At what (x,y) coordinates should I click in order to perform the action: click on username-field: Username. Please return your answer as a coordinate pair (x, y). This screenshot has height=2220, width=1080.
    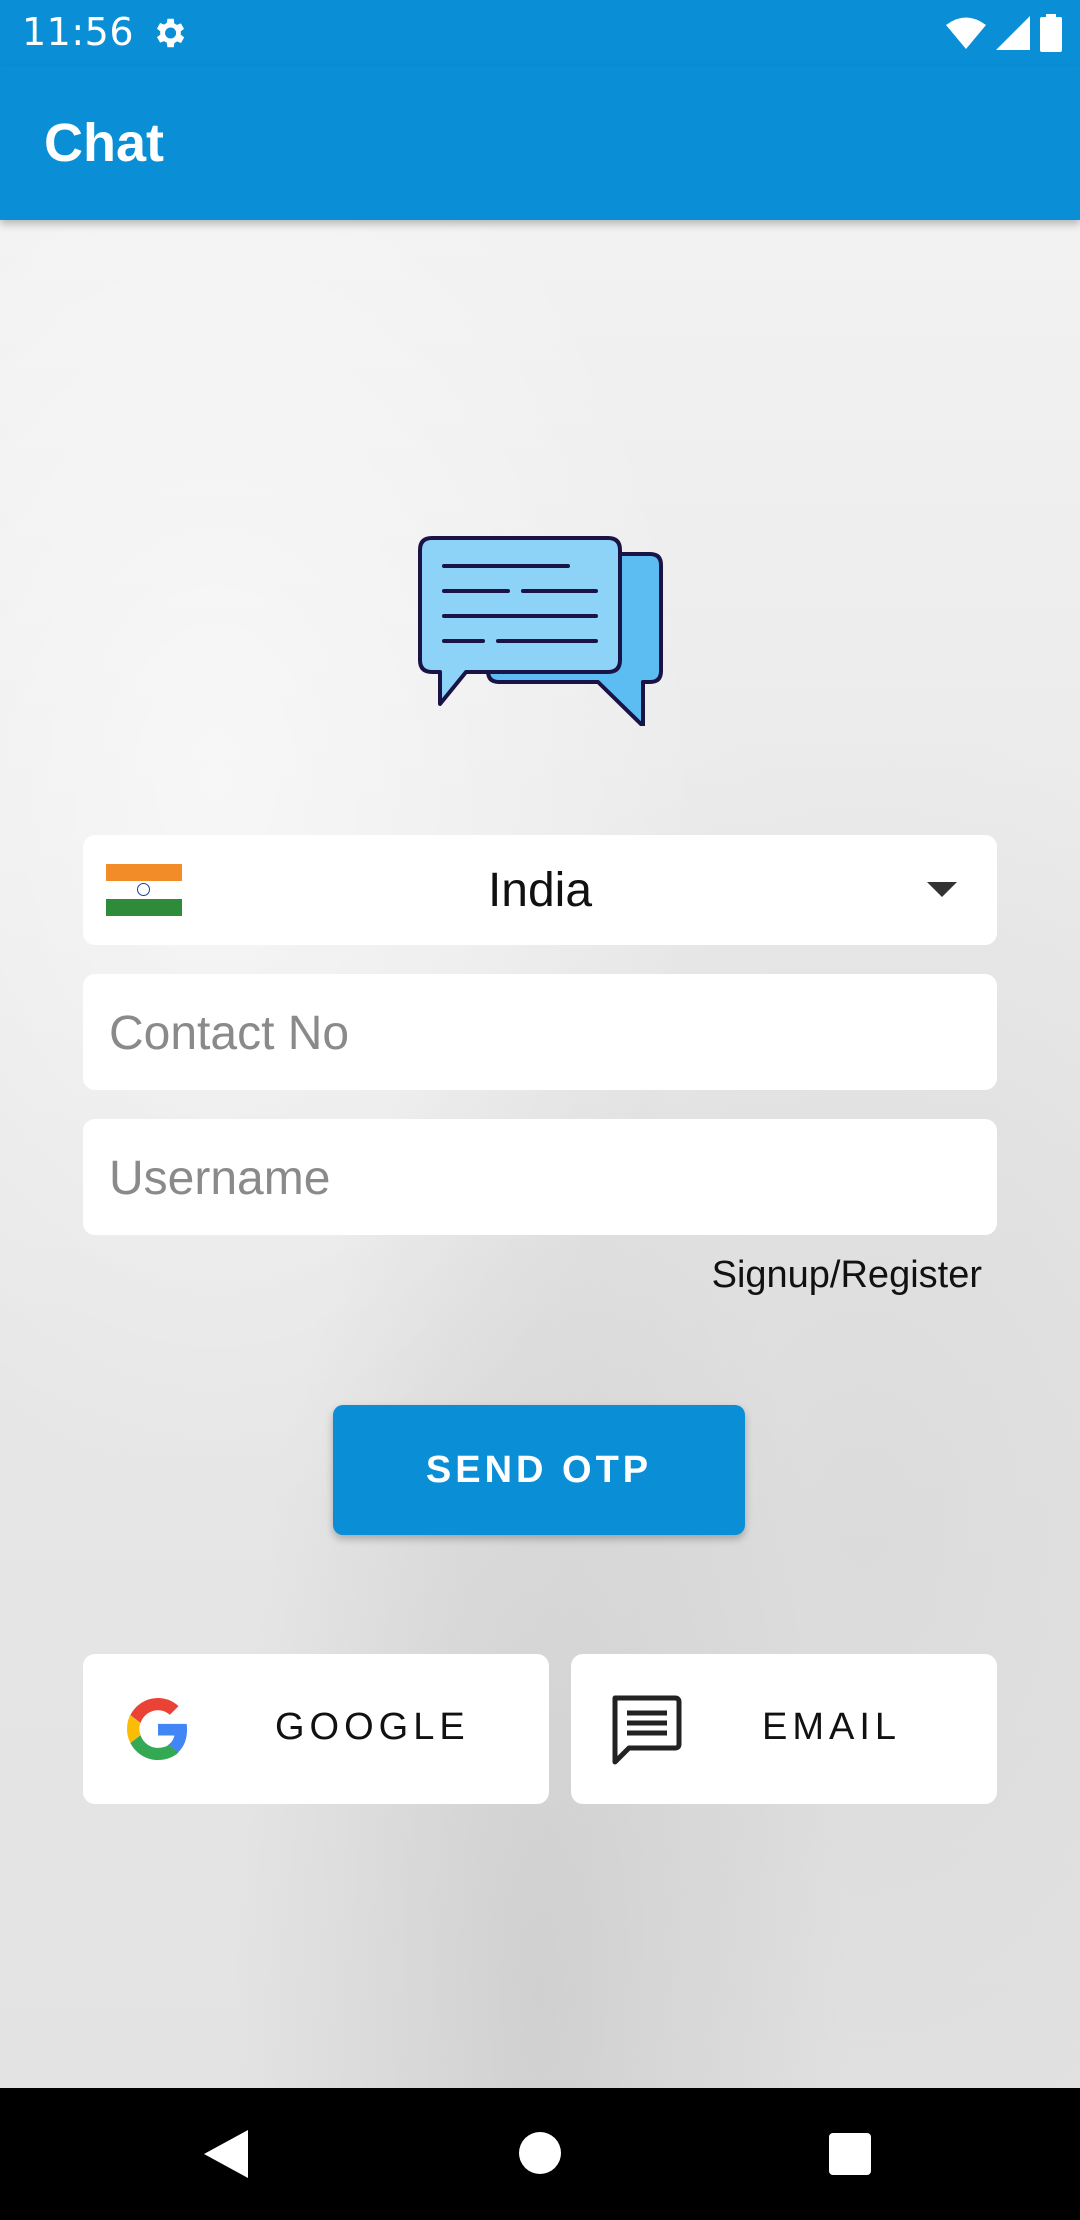
    Looking at the image, I should click on (540, 1177).